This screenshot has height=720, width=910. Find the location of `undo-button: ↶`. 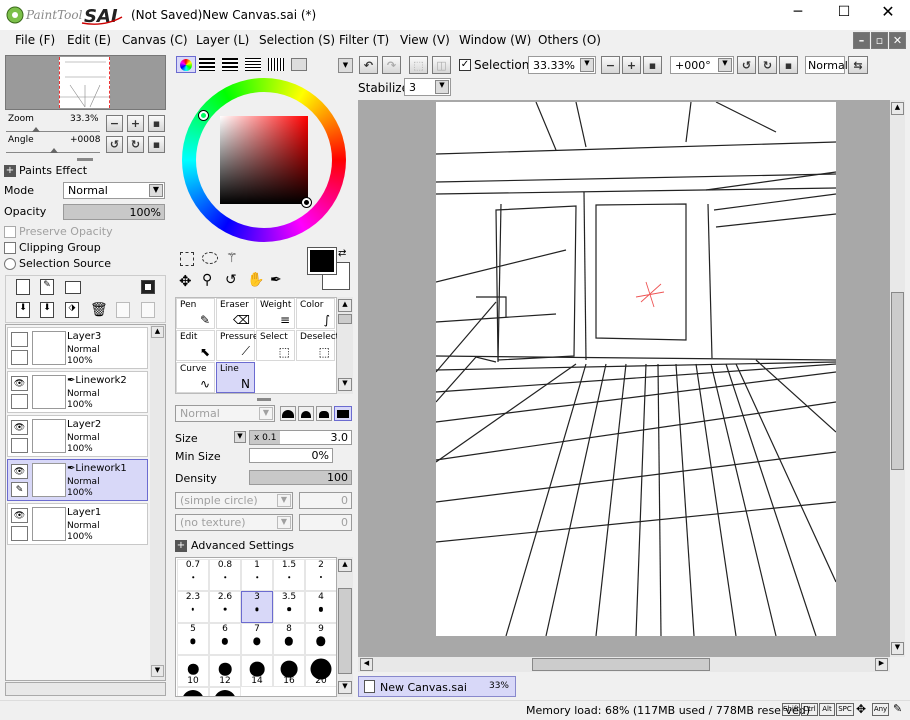

undo-button: ↶ is located at coordinates (368, 65).